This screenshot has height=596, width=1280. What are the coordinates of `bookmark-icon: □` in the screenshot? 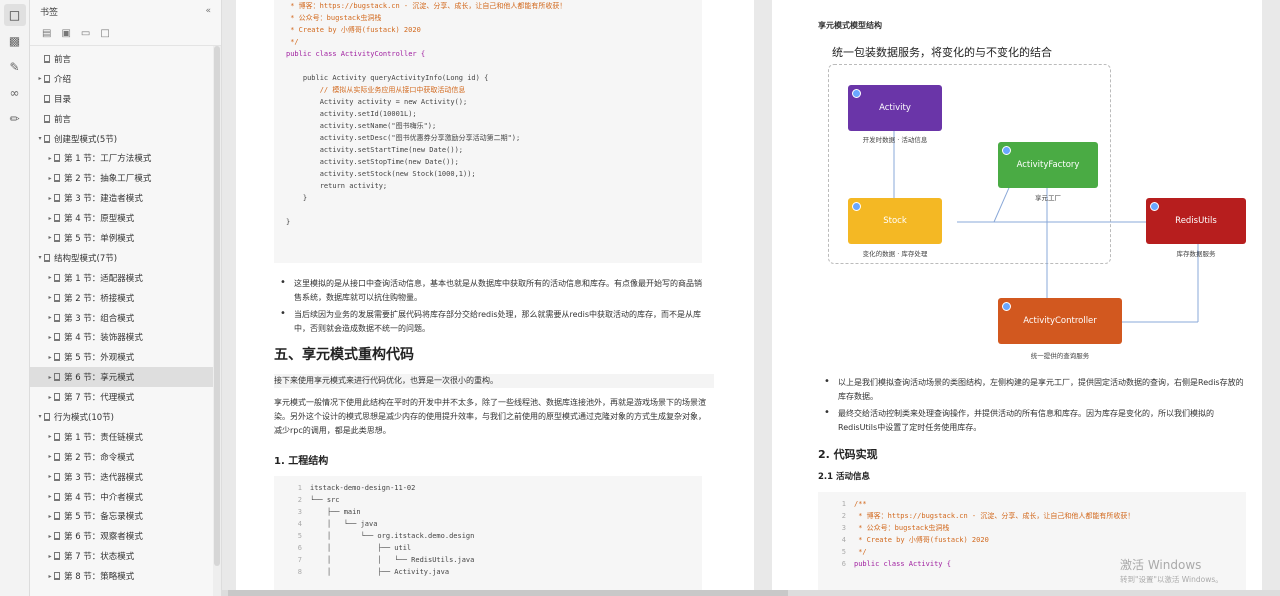 It's located at (14, 15).